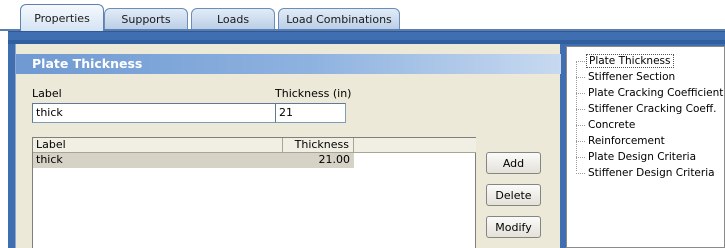  I want to click on tab-supports: Supports, so click(146, 19).